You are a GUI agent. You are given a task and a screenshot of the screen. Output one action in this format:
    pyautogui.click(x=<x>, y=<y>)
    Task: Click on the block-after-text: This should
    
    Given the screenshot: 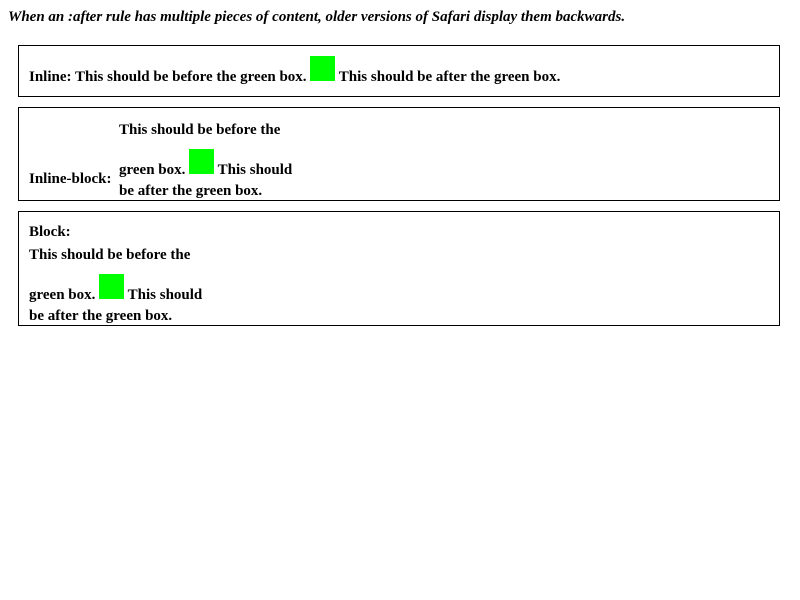 What is the action you would take?
    pyautogui.click(x=165, y=295)
    